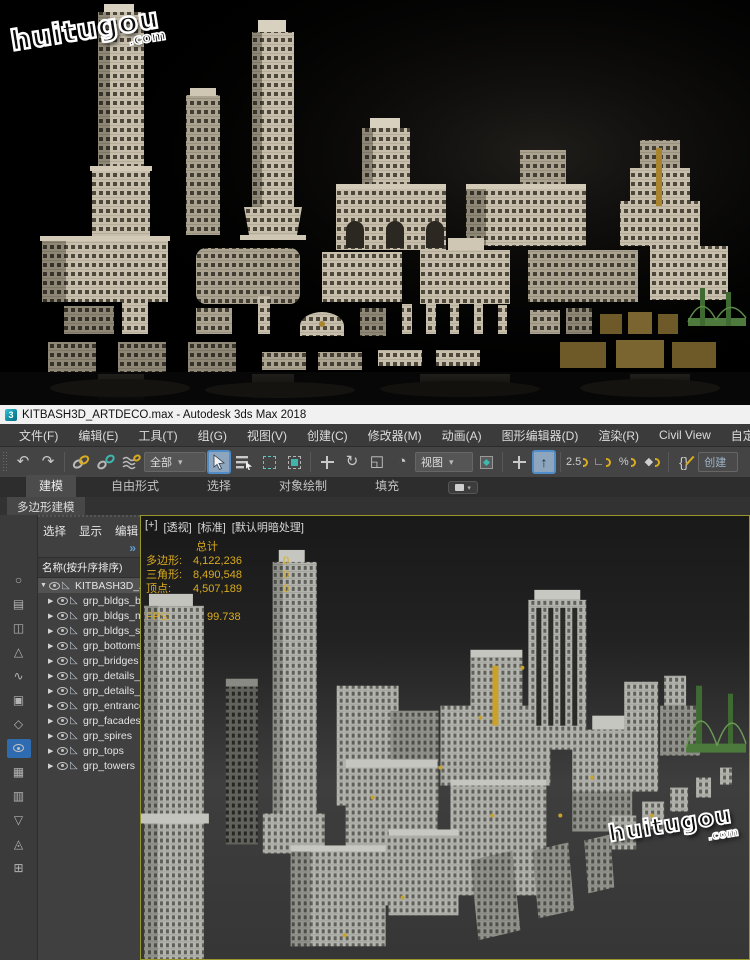 Image resolution: width=750 pixels, height=960 pixels. Describe the element at coordinates (126, 531) in the screenshot. I see `explorer-menu-edit: 编辑` at that location.